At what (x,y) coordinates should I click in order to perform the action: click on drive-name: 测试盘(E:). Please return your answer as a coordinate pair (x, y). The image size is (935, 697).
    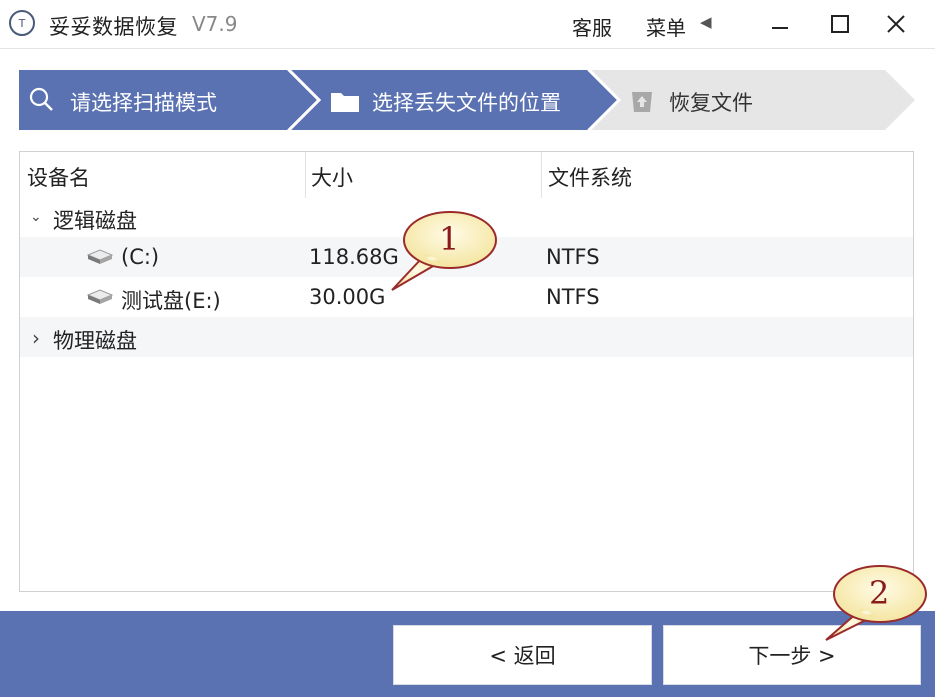
    Looking at the image, I should click on (171, 301).